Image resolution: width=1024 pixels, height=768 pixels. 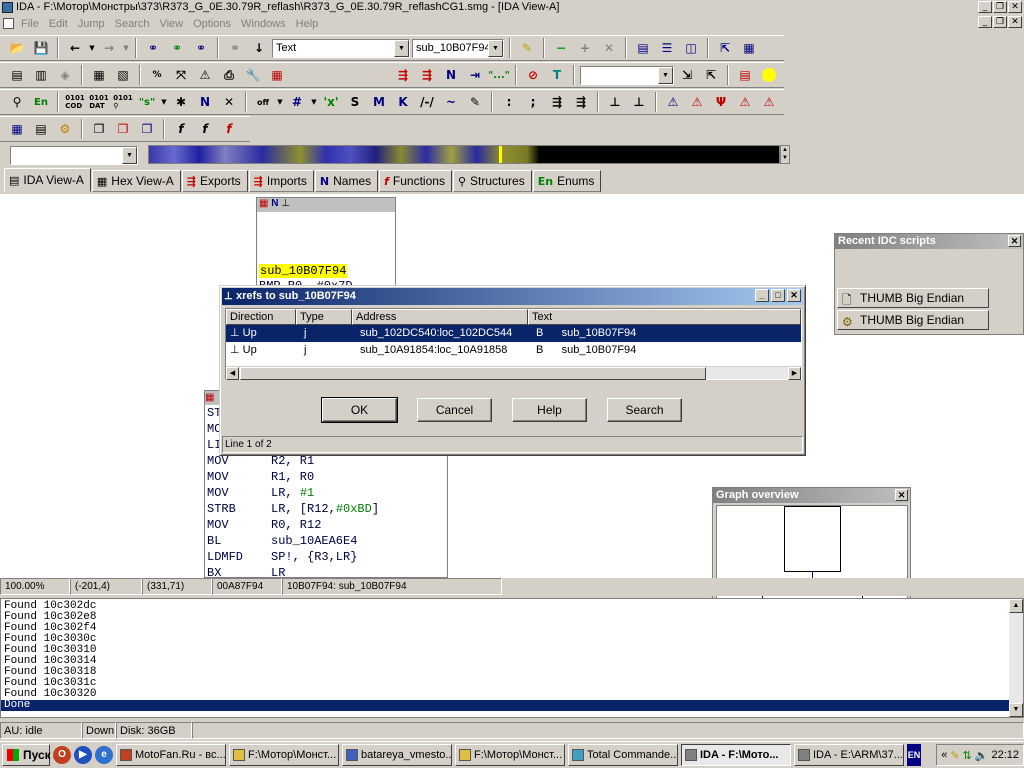 I want to click on function-delete-icon: f, so click(x=229, y=129).